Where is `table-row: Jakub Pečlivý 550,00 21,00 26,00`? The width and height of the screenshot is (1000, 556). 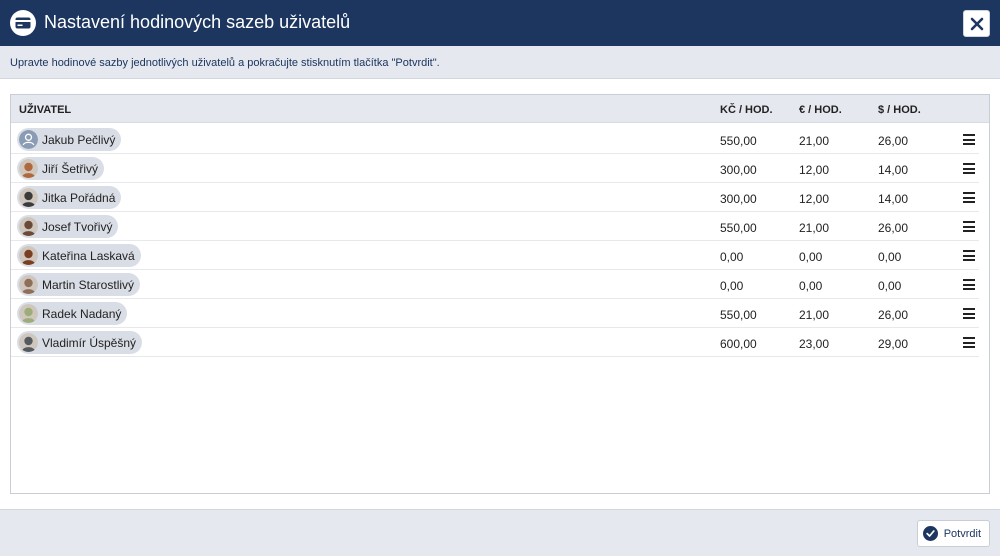
table-row: Jakub Pečlivý 550,00 21,00 26,00 is located at coordinates (495, 139).